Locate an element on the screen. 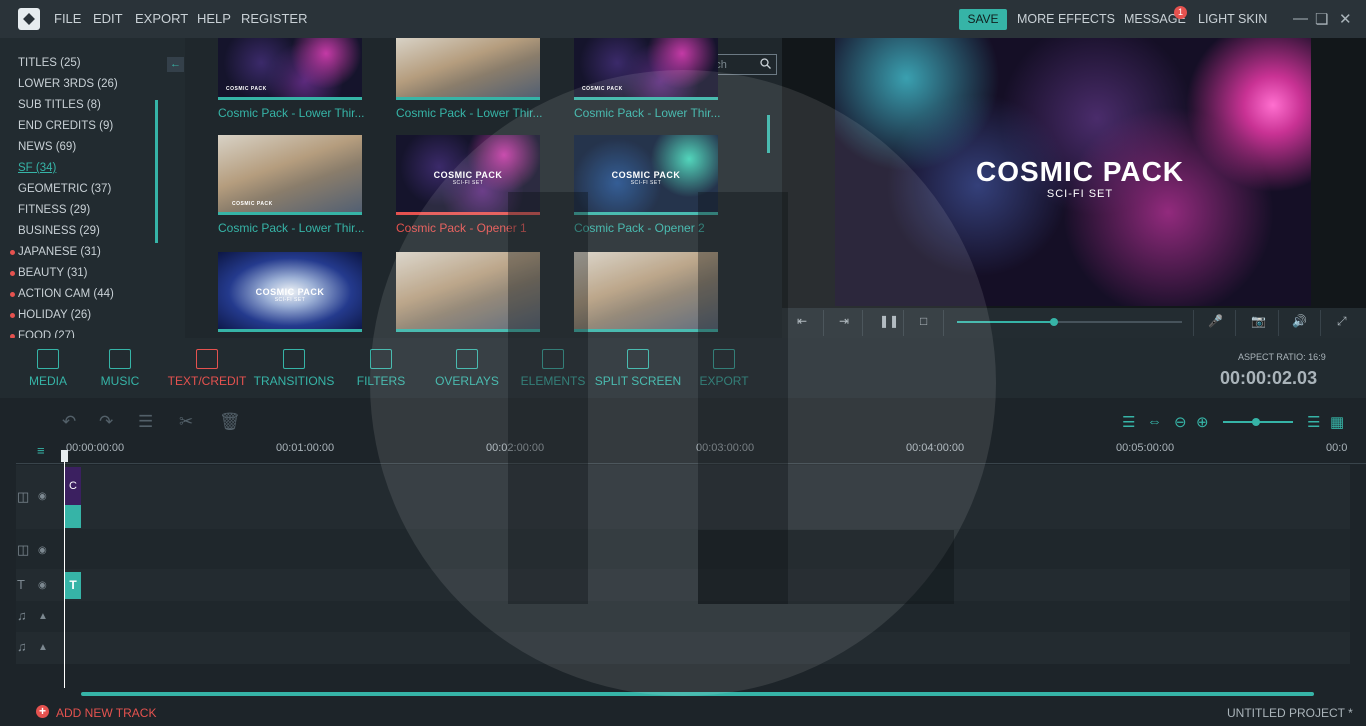  delete-icon: 🗑 is located at coordinates (230, 422).